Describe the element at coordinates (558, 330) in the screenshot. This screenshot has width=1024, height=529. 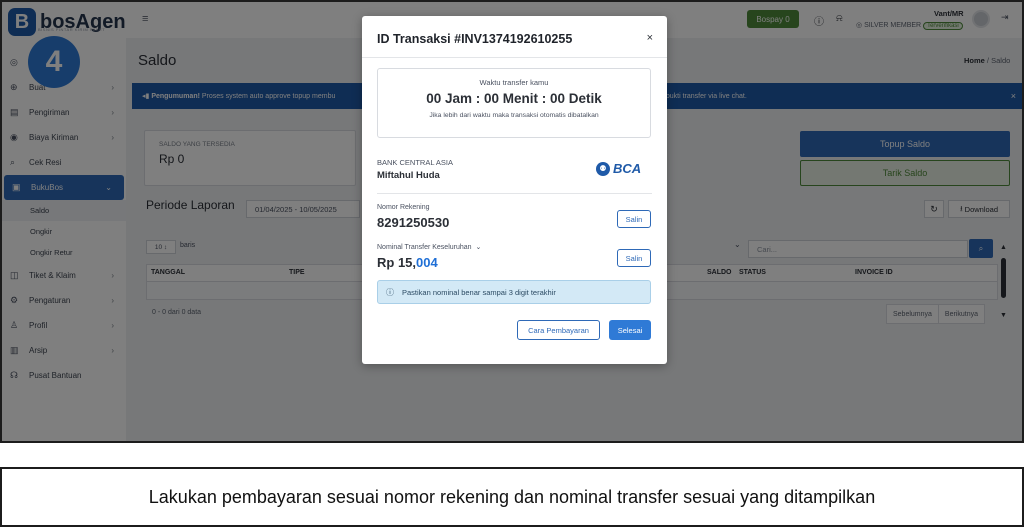
I see `payment-instructions-button: Cara Pembayaran` at that location.